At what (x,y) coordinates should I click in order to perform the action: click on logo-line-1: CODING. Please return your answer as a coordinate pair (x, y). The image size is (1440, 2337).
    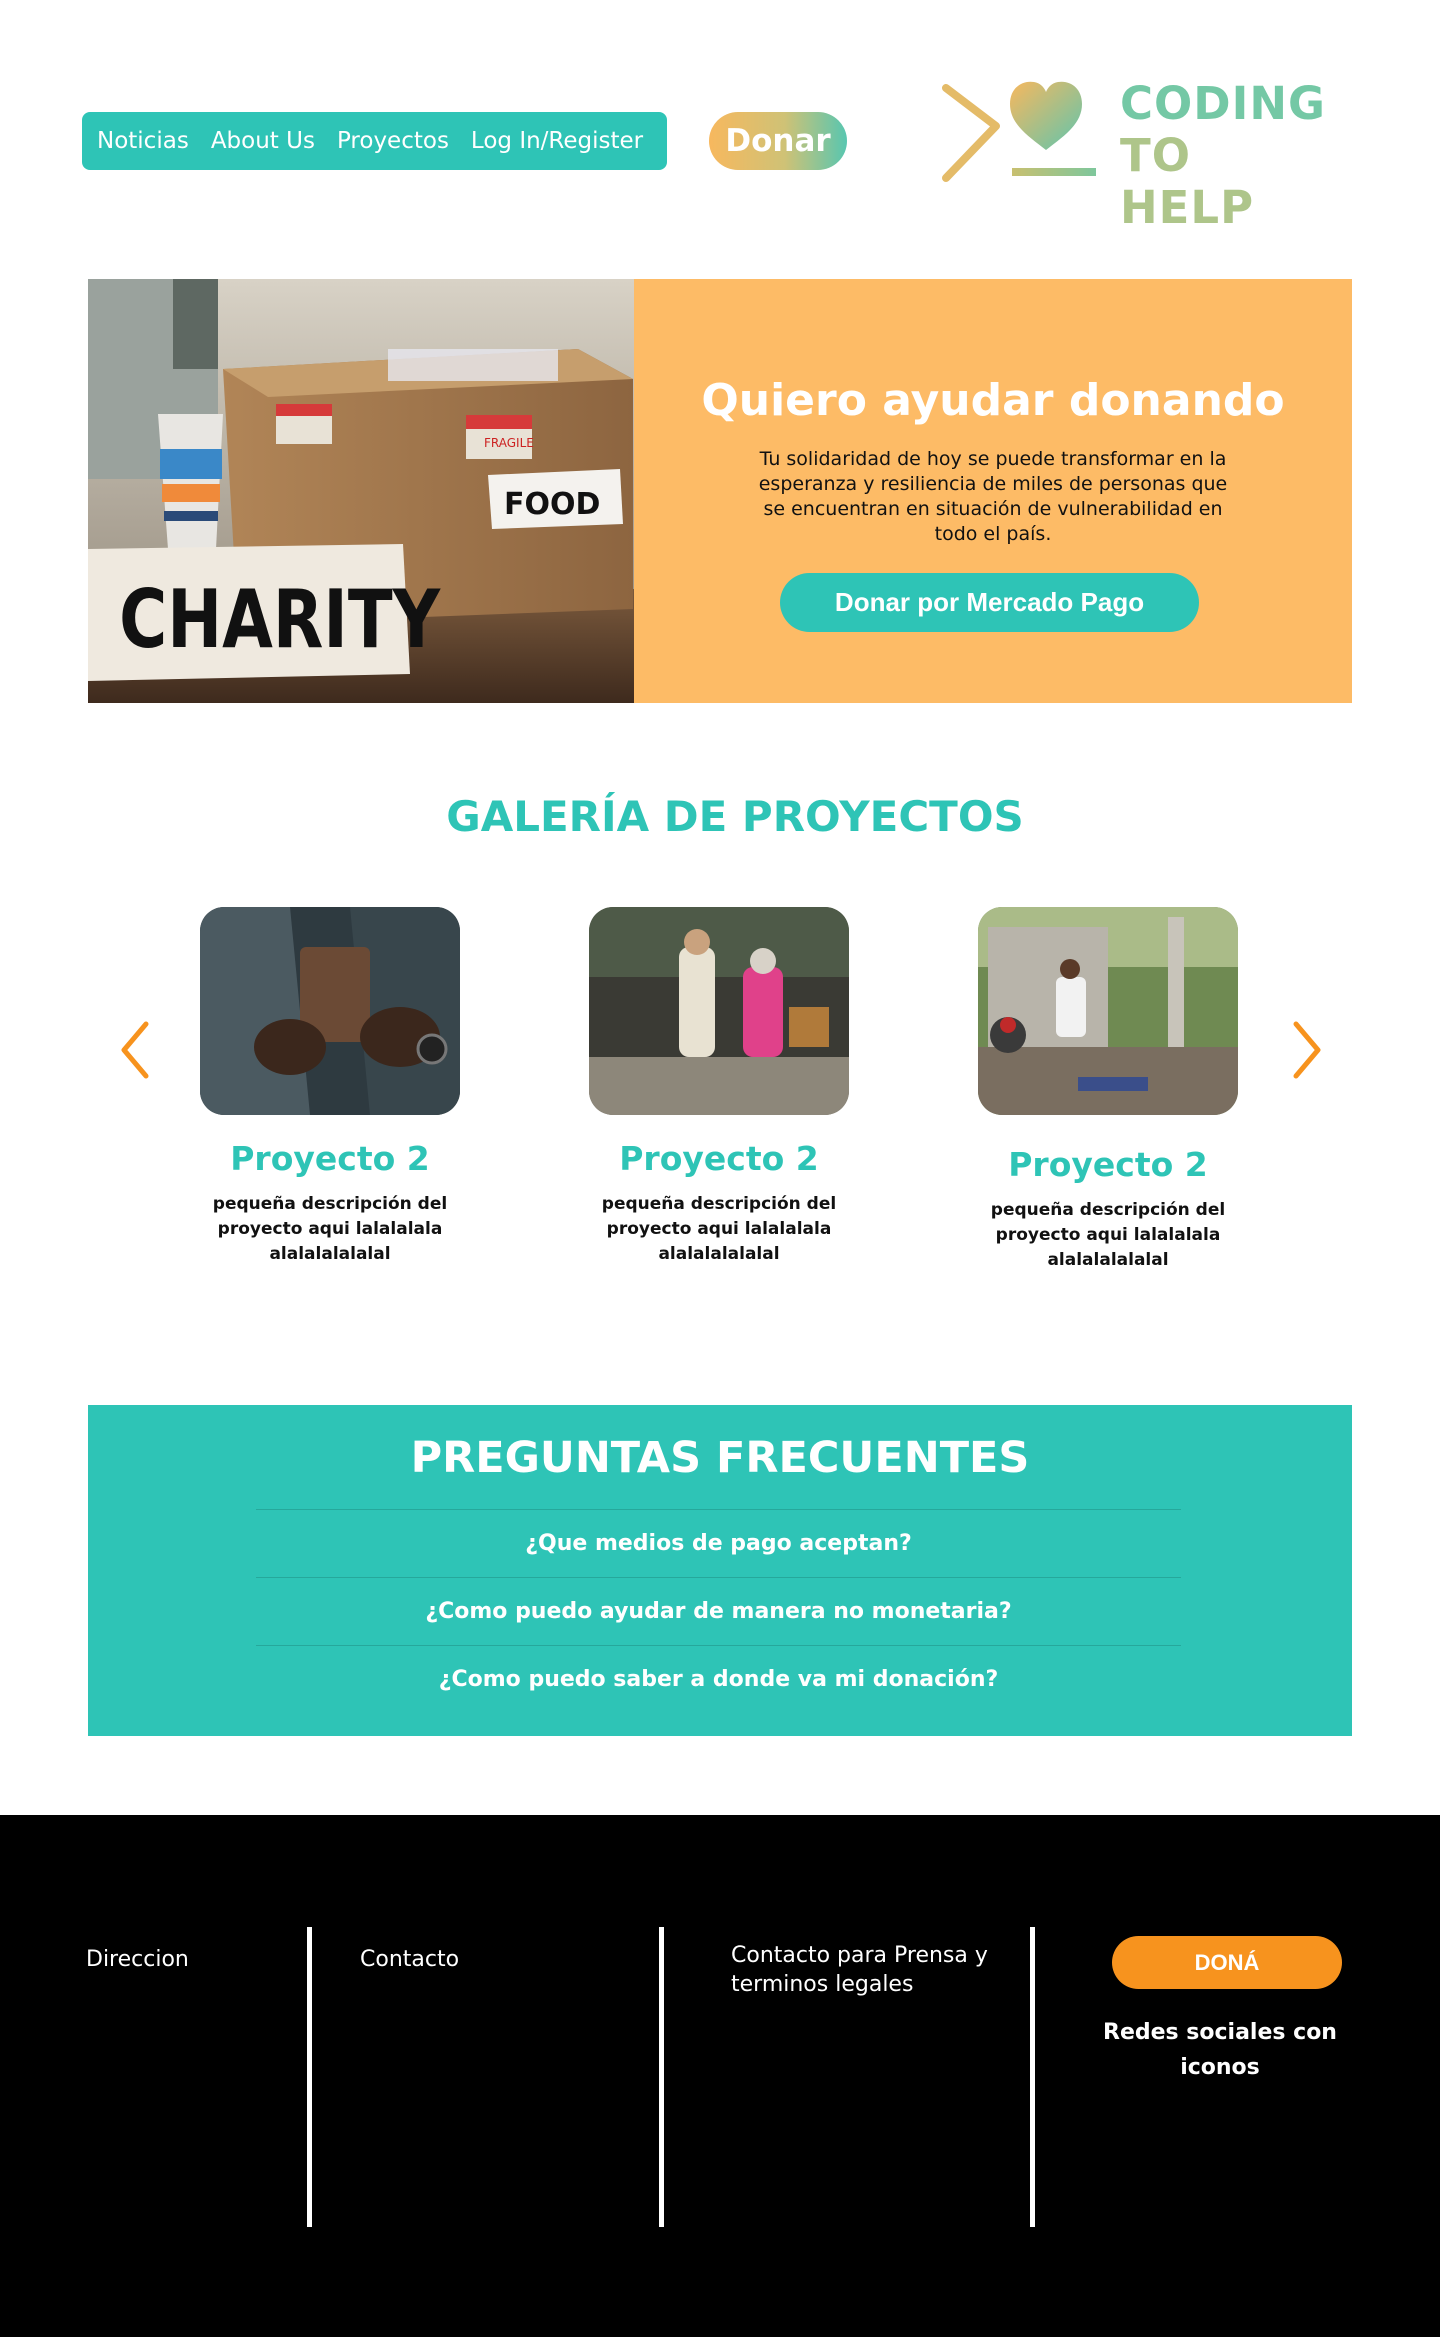
    Looking at the image, I should click on (1223, 103).